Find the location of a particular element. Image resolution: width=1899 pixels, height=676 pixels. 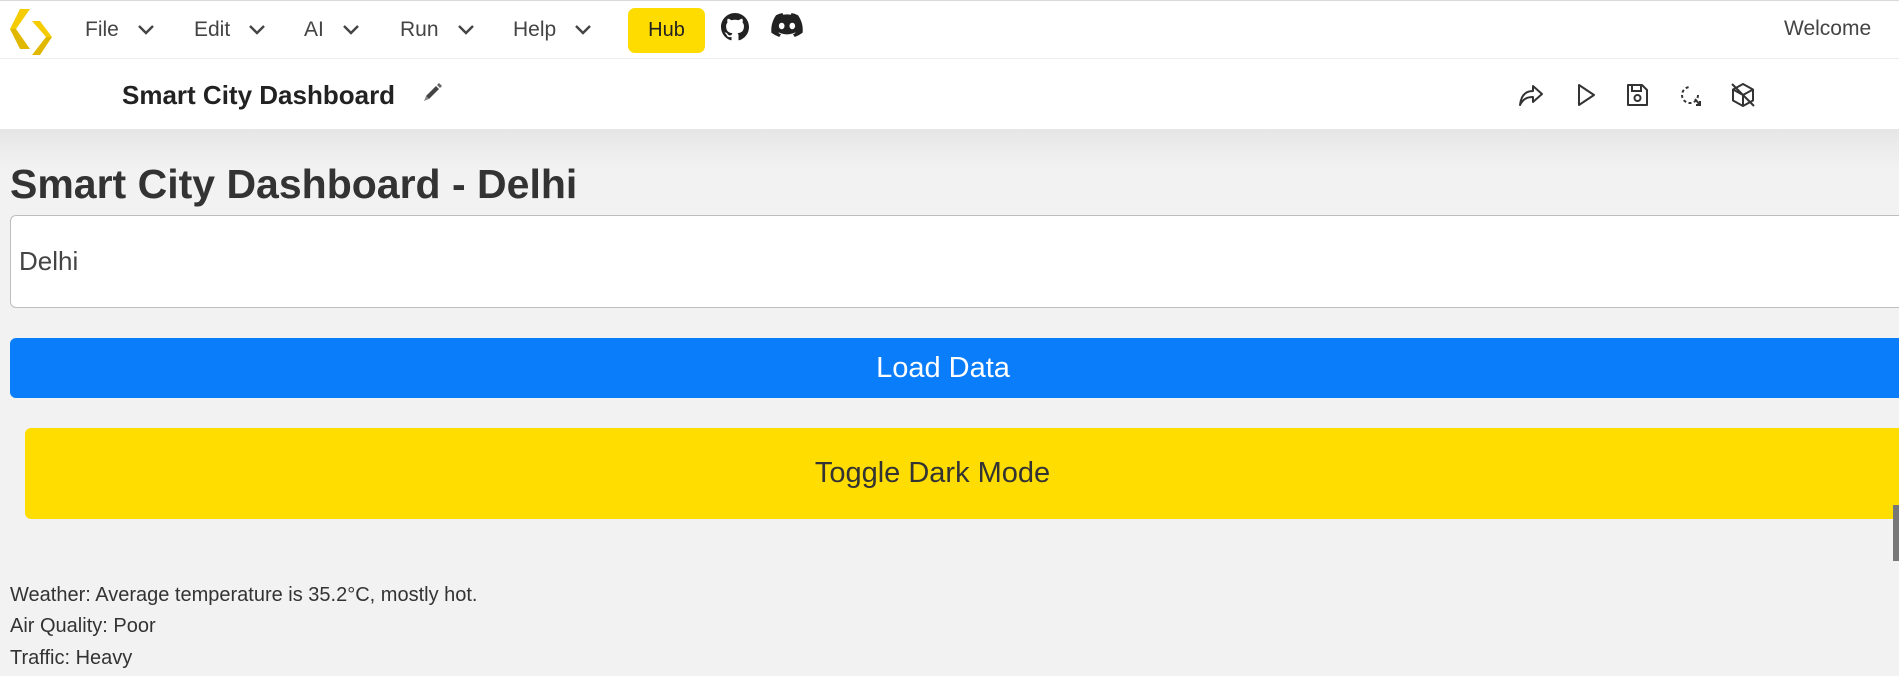

menu-edit: Edit is located at coordinates (230, 30).